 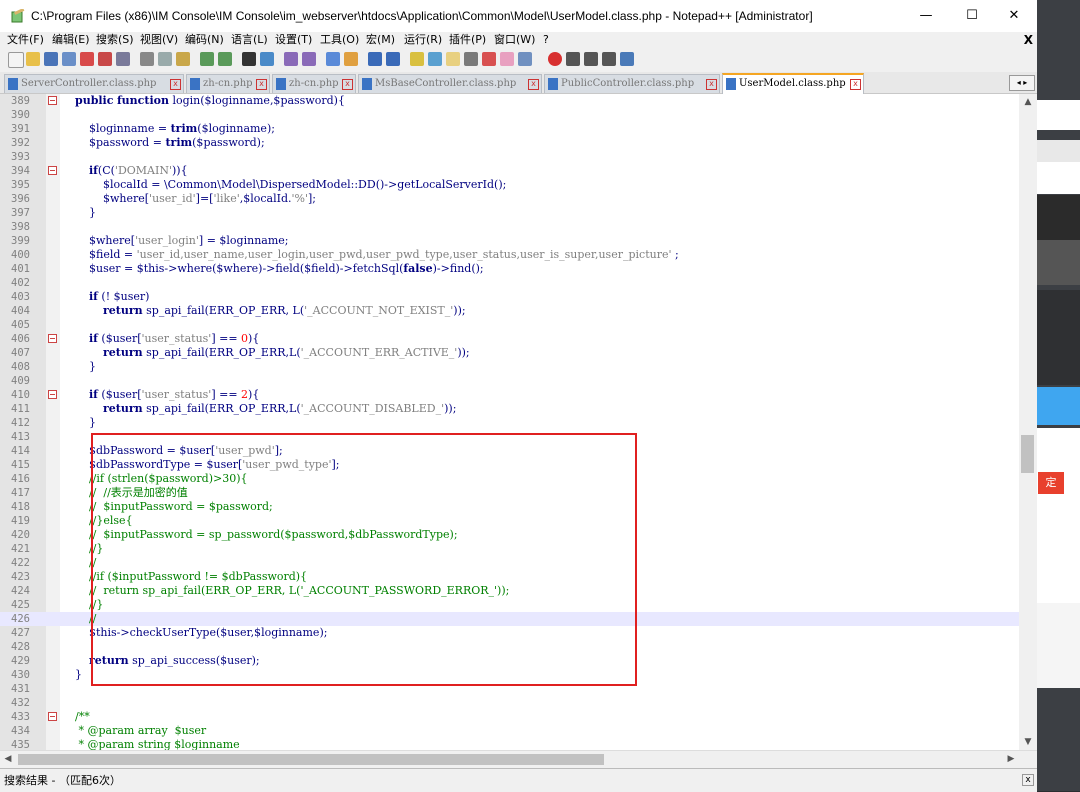 I want to click on code-line: 408 }, so click(x=509, y=367).